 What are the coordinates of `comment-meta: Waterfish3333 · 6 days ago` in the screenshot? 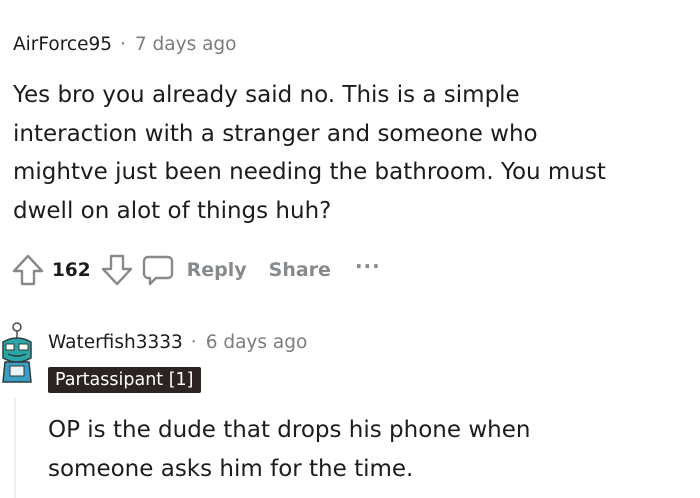 It's located at (177, 343).